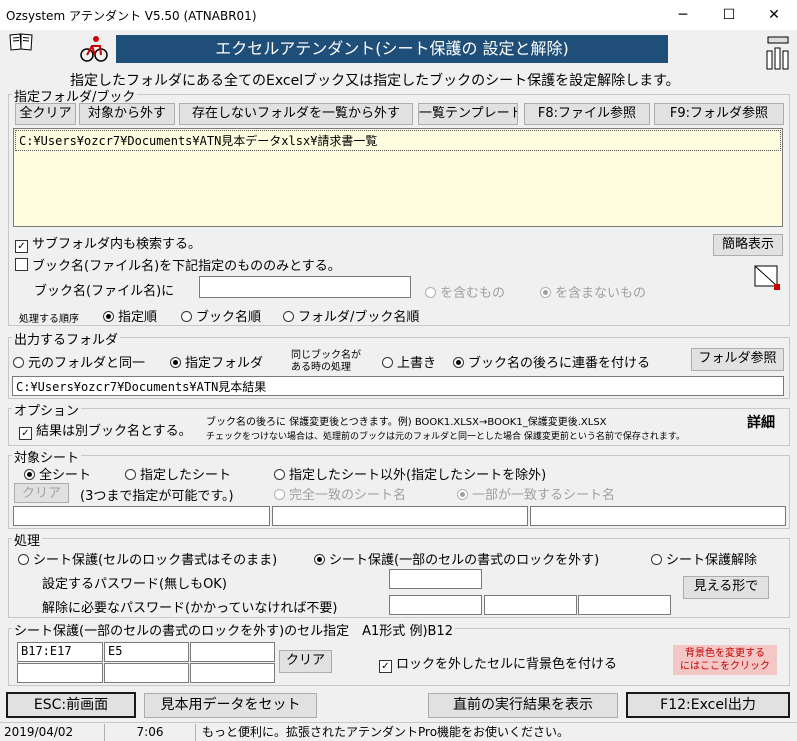 The width and height of the screenshot is (797, 741). What do you see at coordinates (587, 114) in the screenshot?
I see `f8-file-browse-button: F8:ファイル参照` at bounding box center [587, 114].